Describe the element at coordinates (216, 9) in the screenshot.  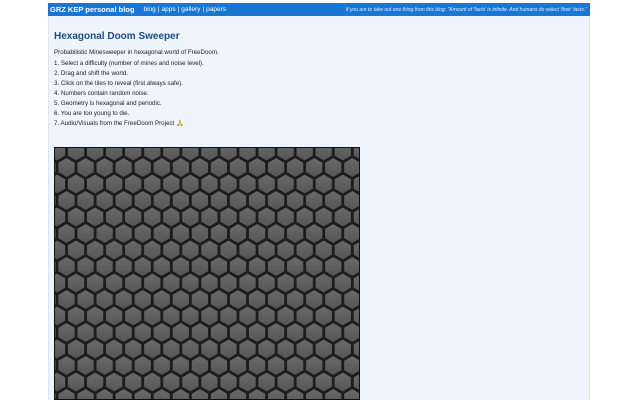
I see `nav-link-papers: papers` at that location.